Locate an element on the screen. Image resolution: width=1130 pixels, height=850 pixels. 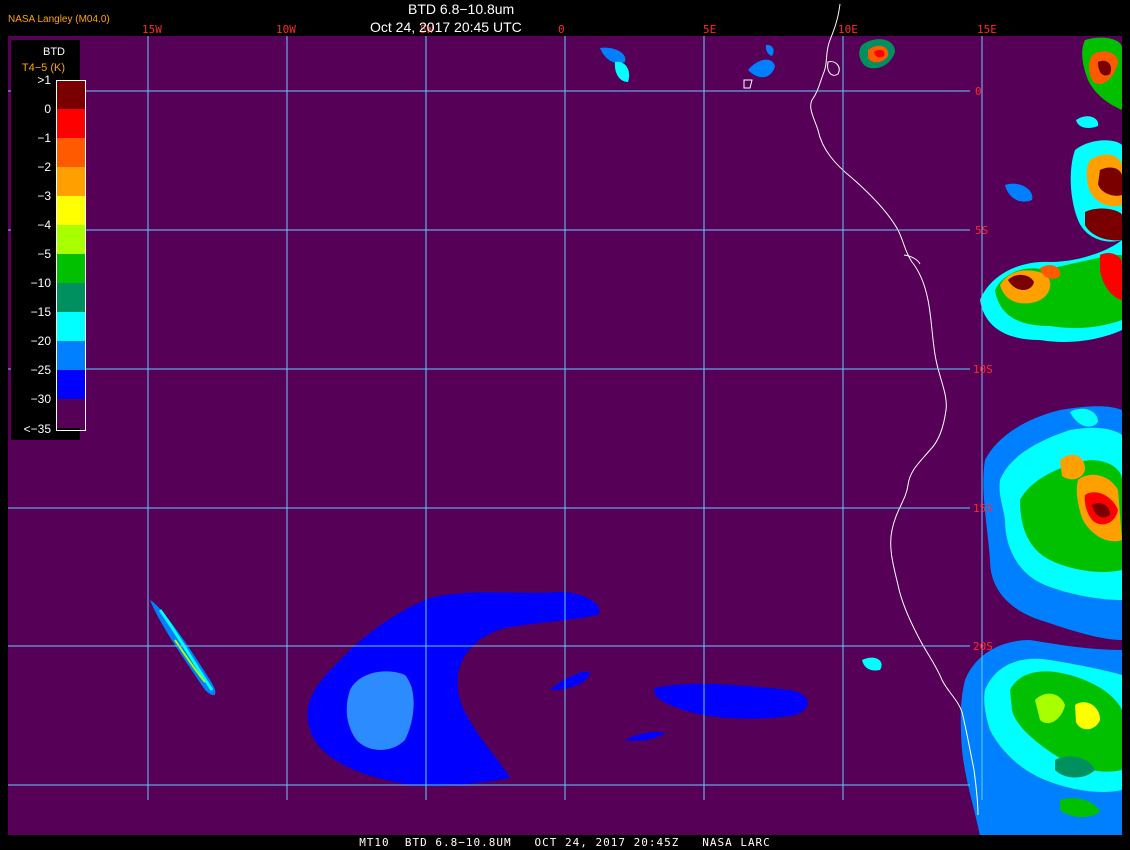
lon-label: 10E is located at coordinates (848, 29).